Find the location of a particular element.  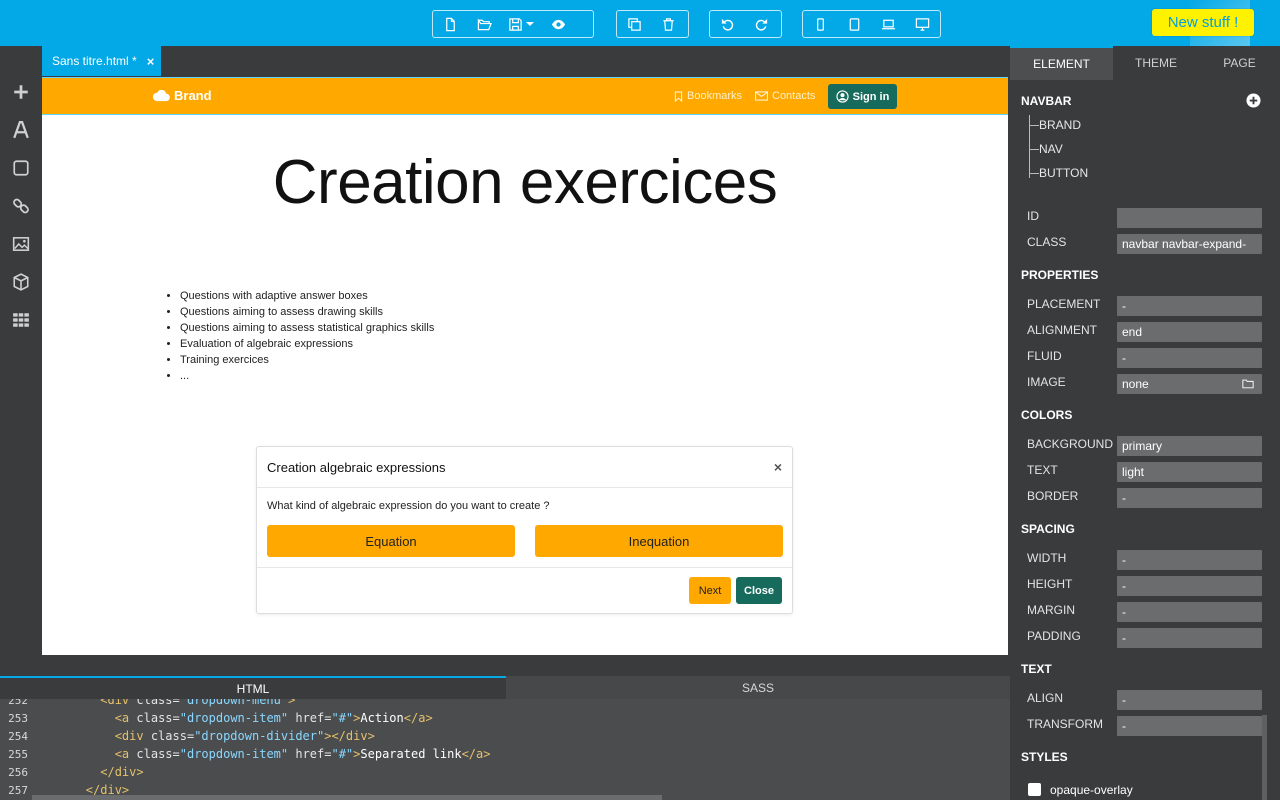

editor-tabs: HTML SASS is located at coordinates (505, 687).